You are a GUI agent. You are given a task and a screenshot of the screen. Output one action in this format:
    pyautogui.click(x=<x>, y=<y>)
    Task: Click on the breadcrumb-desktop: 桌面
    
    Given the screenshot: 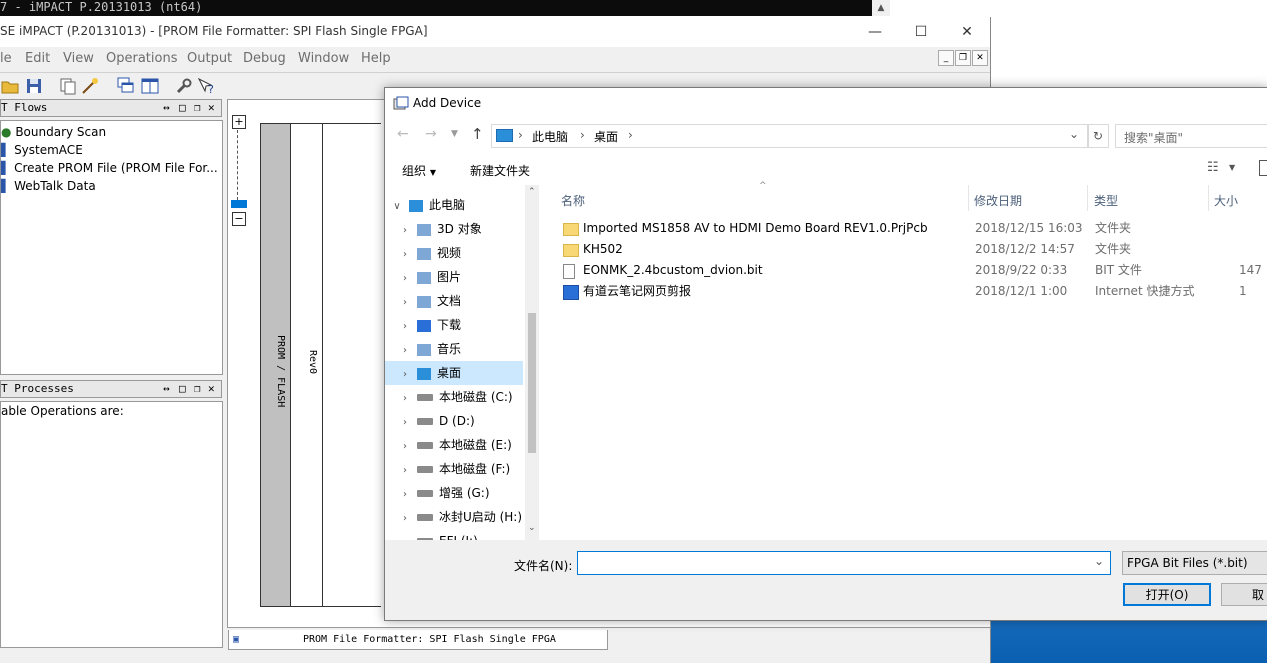 What is the action you would take?
    pyautogui.click(x=606, y=136)
    